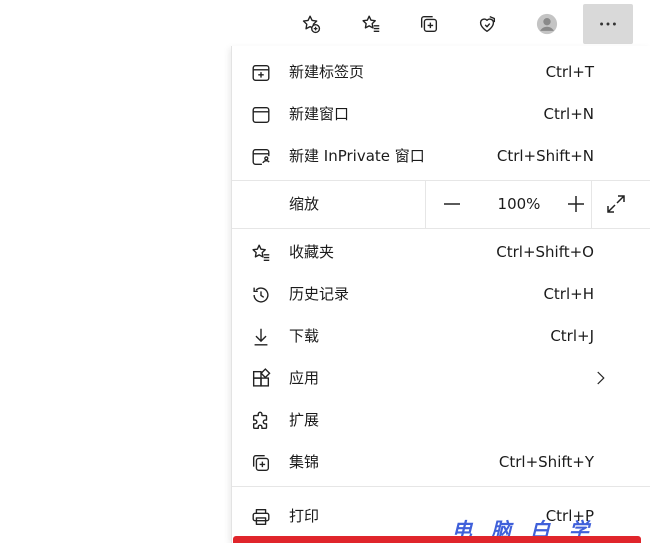  What do you see at coordinates (437, 539) in the screenshot?
I see `highlight-bar` at bounding box center [437, 539].